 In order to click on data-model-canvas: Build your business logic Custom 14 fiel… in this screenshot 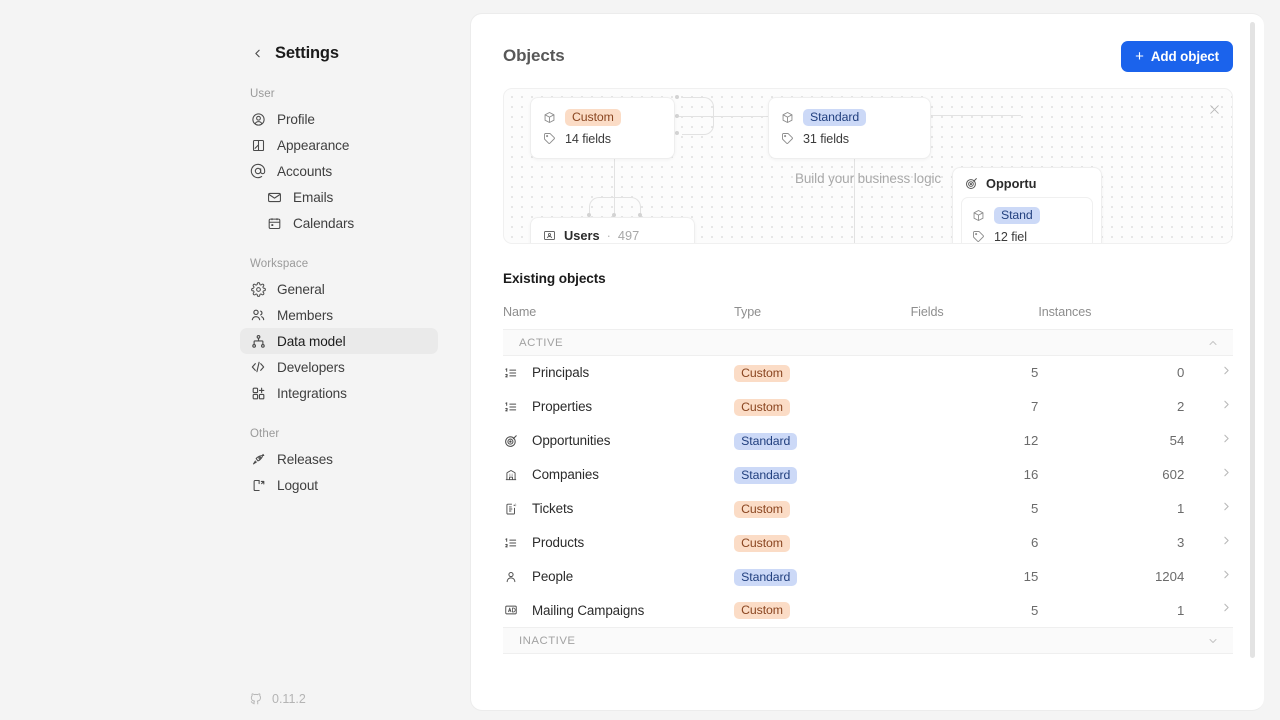, I will do `click(868, 166)`.